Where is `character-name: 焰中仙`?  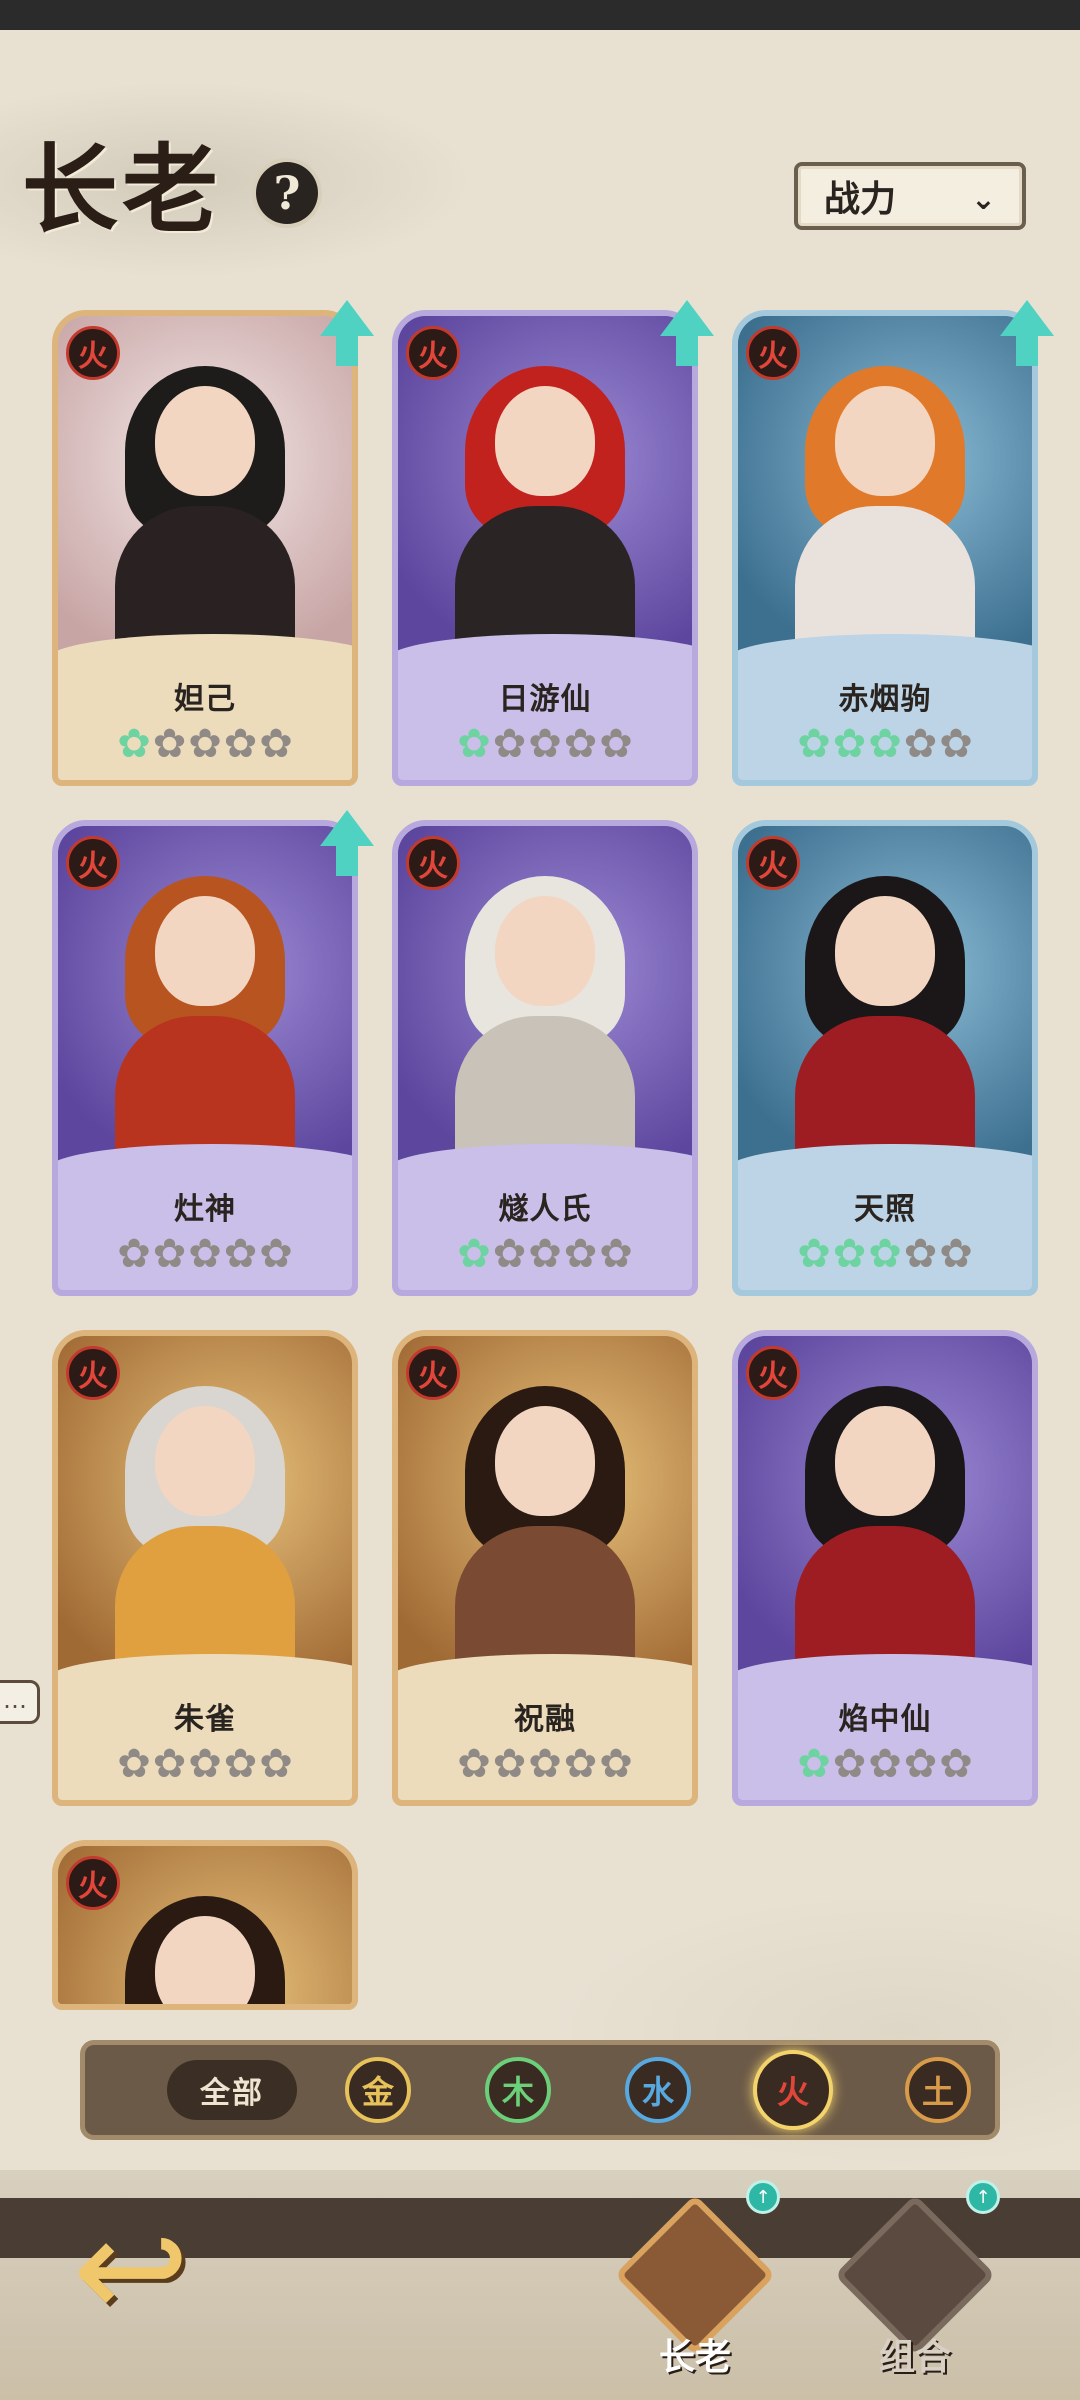 character-name: 焰中仙 is located at coordinates (885, 1719).